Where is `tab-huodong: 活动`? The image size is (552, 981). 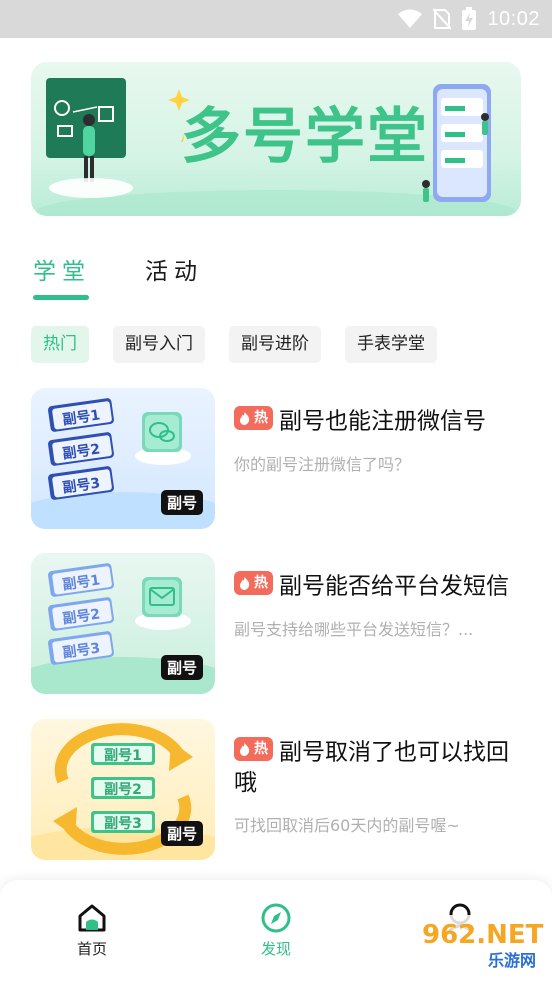 tab-huodong: 活动 is located at coordinates (174, 276).